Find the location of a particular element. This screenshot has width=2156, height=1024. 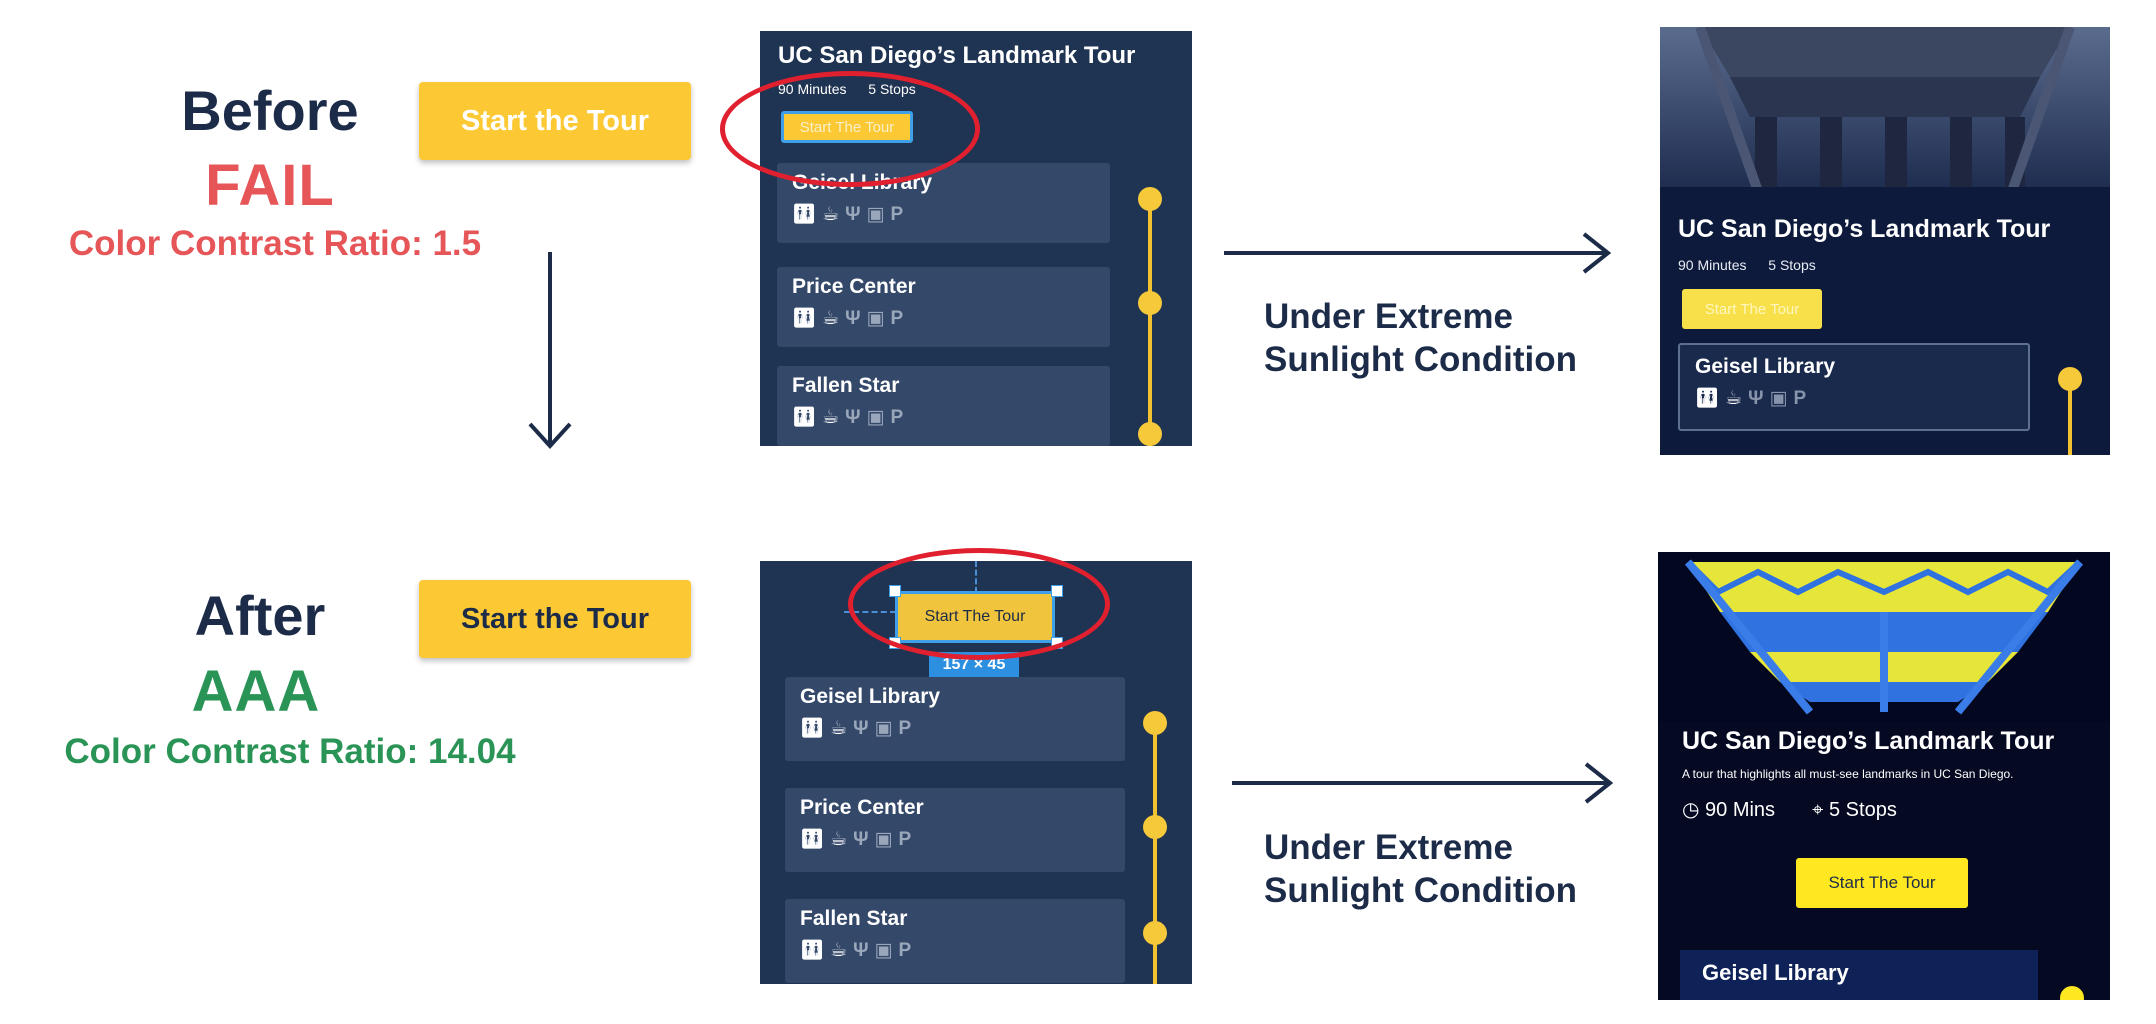

sun-after-start-tour-button-label: Start The Tour is located at coordinates (1882, 882).